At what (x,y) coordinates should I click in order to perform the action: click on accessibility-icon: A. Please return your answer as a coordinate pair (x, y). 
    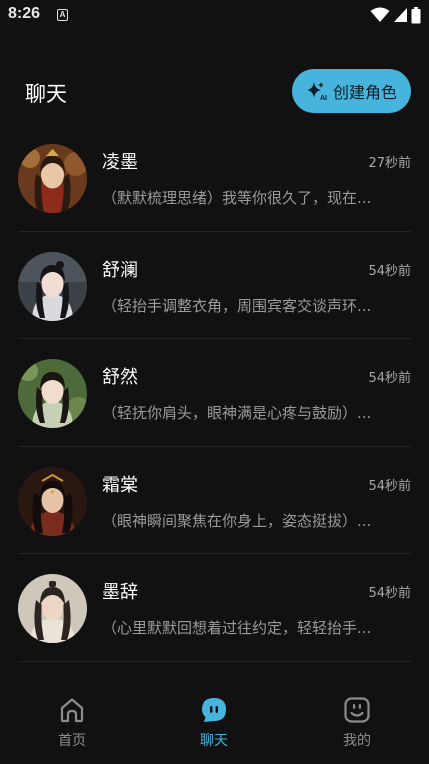
    Looking at the image, I should click on (62, 15).